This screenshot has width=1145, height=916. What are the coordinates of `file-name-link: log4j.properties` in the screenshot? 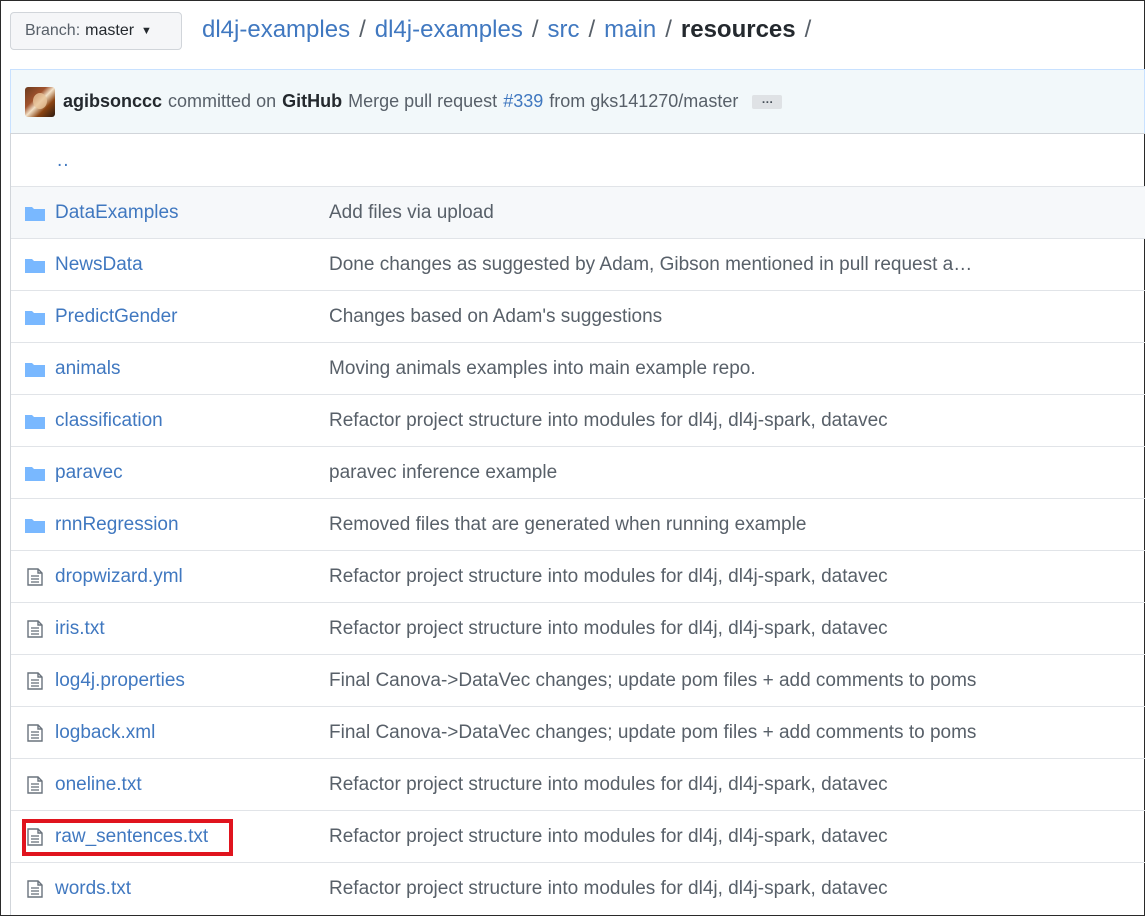 It's located at (120, 681).